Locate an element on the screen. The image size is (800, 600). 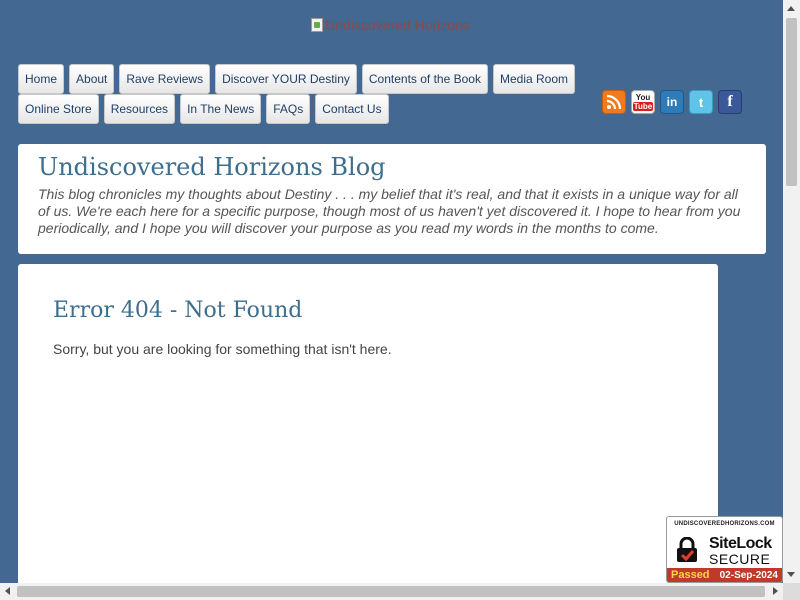
site-logo: Undiscovered Horizons is located at coordinates (390, 25).